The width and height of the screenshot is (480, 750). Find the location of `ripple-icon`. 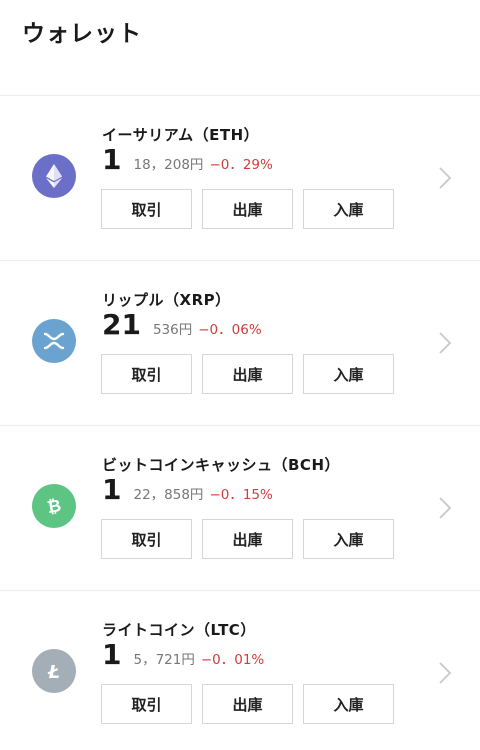

ripple-icon is located at coordinates (54, 341).